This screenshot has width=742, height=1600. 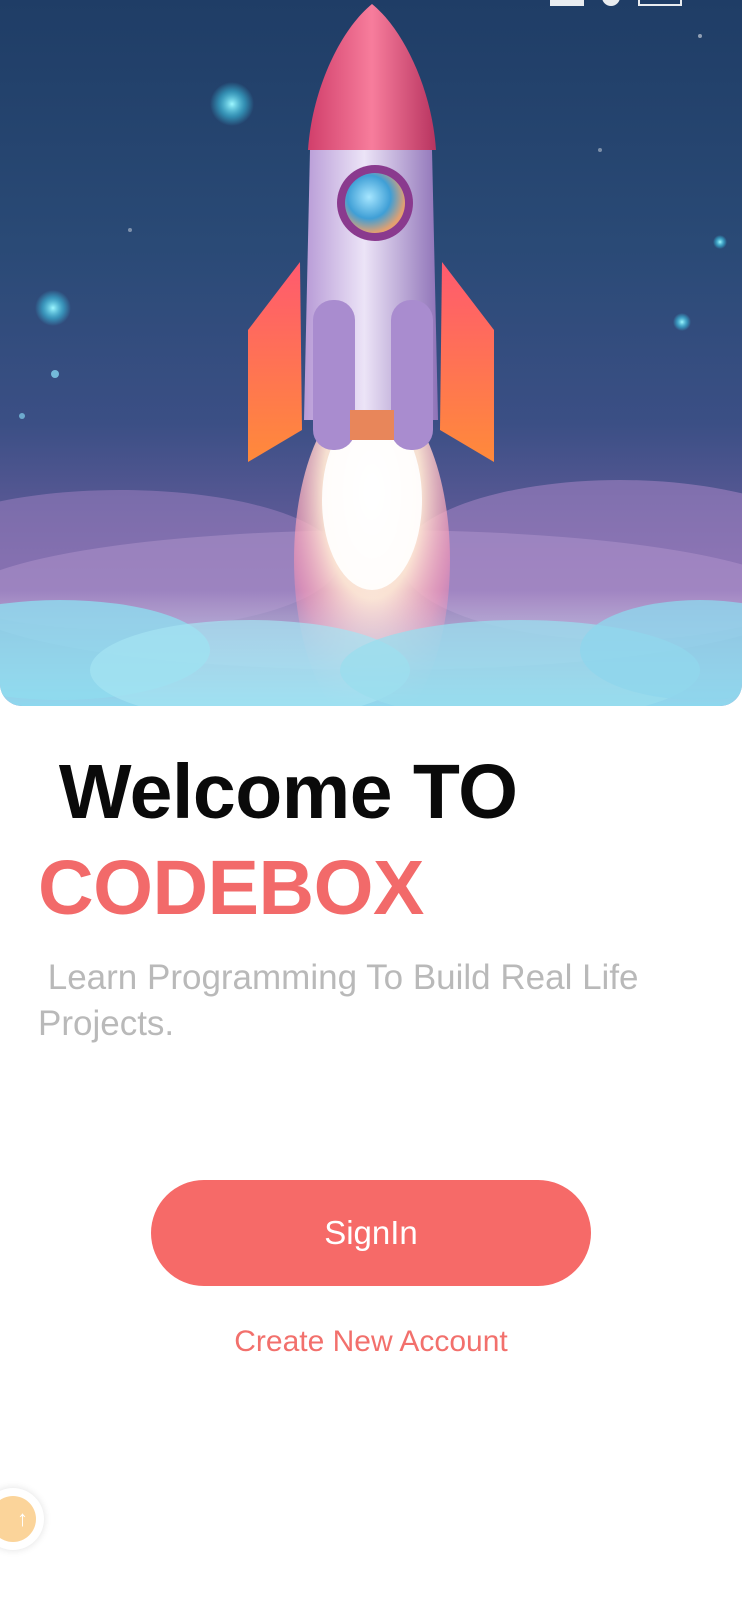 What do you see at coordinates (18, 1519) in the screenshot?
I see `arrow-up-icon: ↑` at bounding box center [18, 1519].